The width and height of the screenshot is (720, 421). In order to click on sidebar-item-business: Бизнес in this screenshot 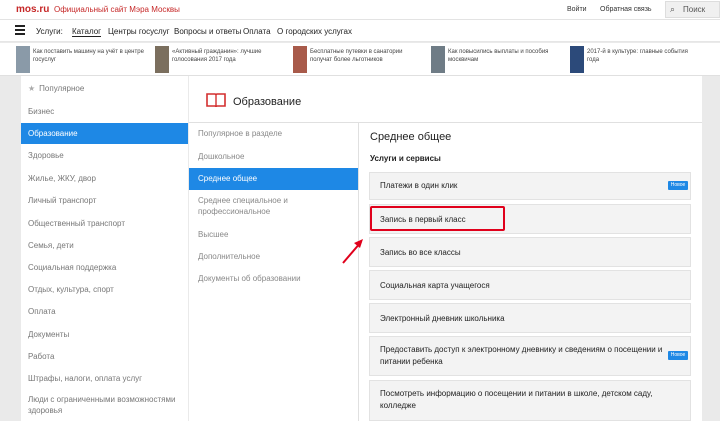, I will do `click(104, 111)`.